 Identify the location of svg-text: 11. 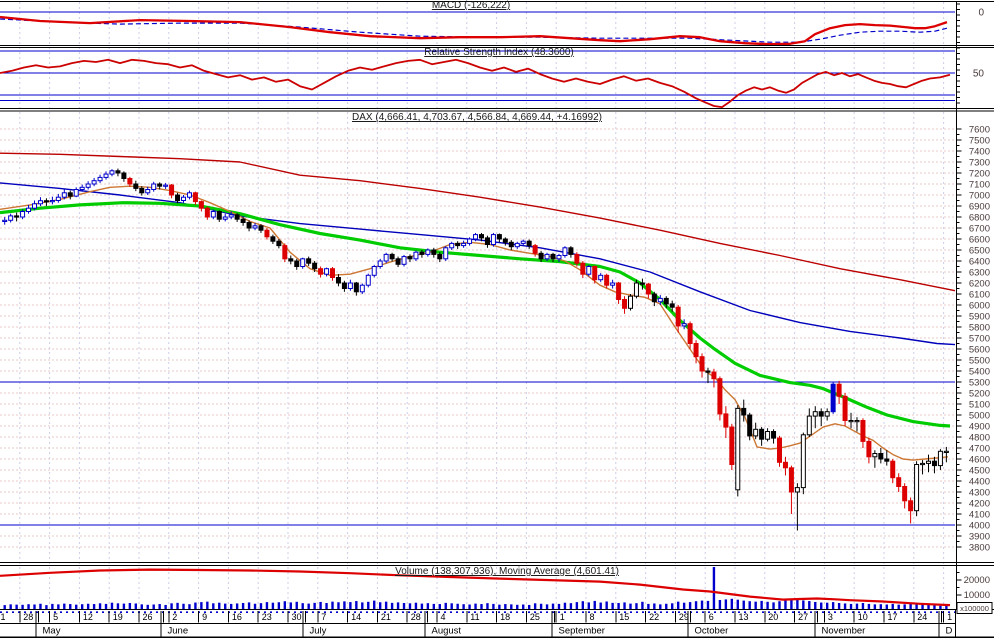
(474, 617).